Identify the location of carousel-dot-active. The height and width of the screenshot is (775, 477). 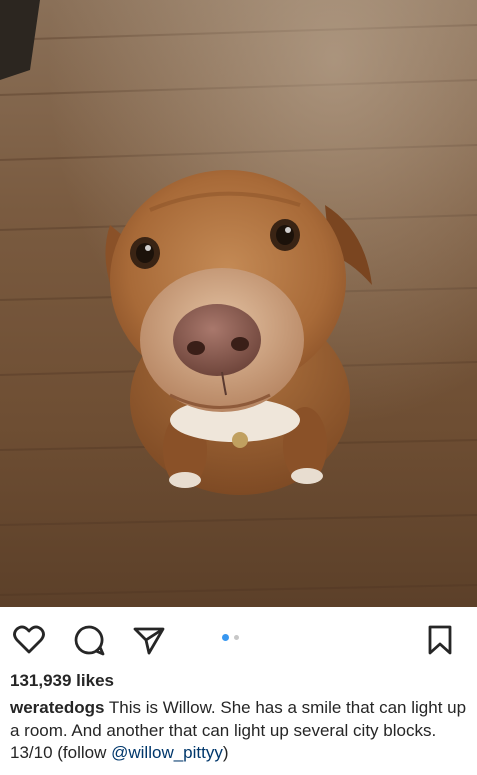
(225, 637).